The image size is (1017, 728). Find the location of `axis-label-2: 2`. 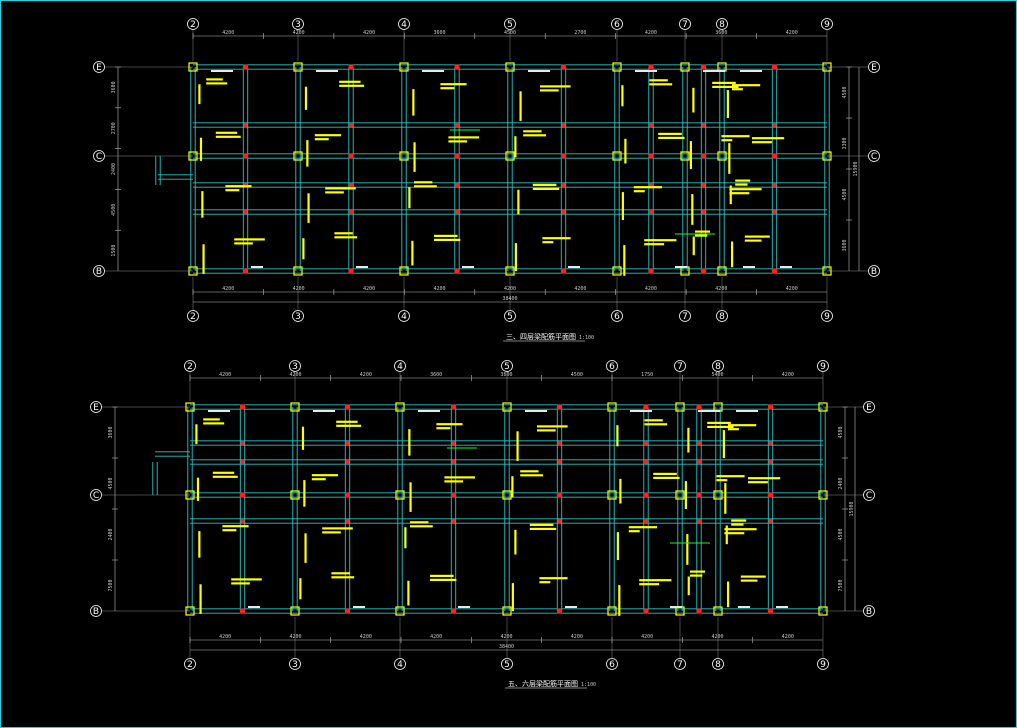

axis-label-2: 2 is located at coordinates (190, 665).